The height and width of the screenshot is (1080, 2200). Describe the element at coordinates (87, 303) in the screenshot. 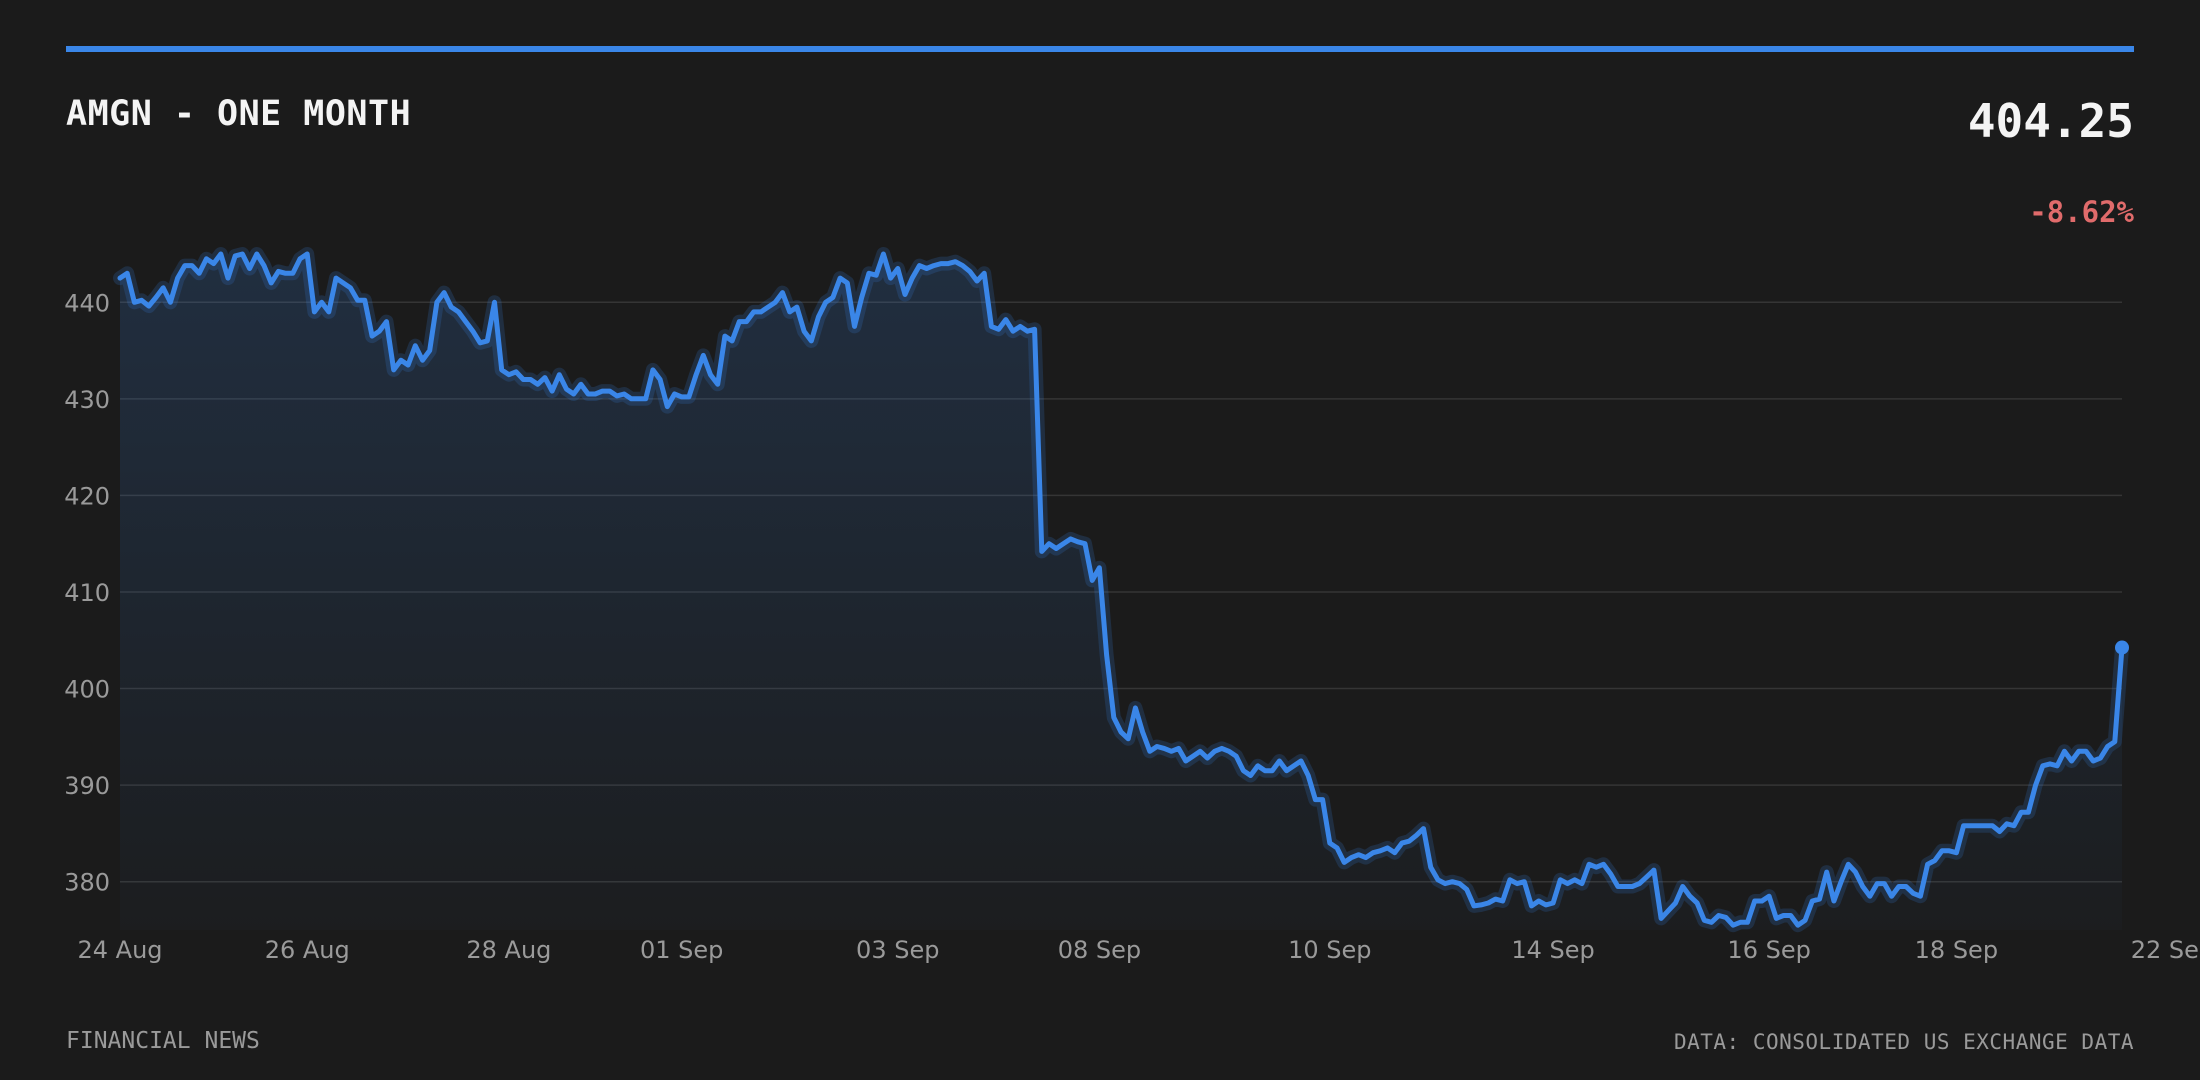

I see `y-tick-label: 440` at that location.